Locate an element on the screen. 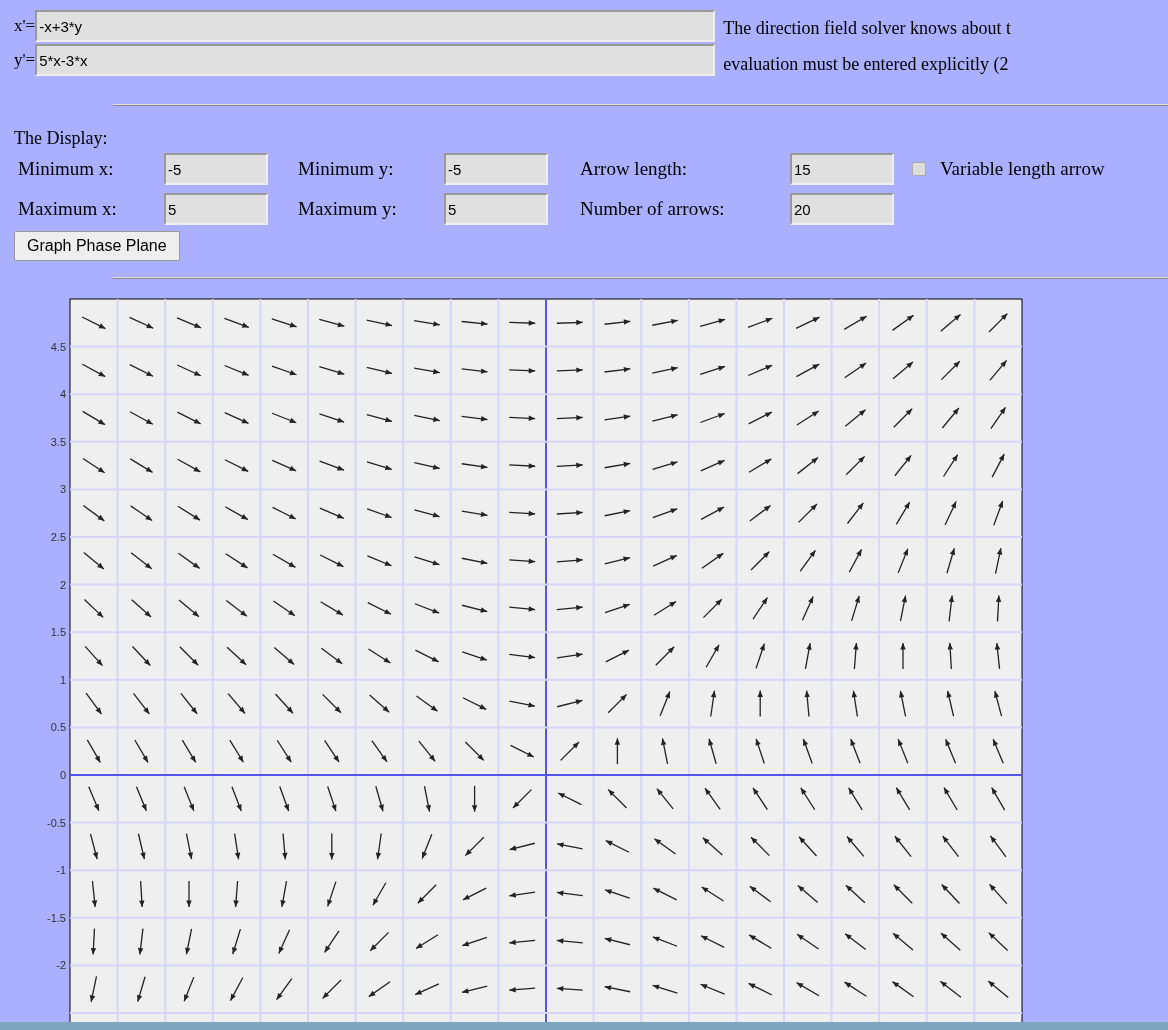 Image resolution: width=1168 pixels, height=1030 pixels. input-field: 15 is located at coordinates (842, 169).